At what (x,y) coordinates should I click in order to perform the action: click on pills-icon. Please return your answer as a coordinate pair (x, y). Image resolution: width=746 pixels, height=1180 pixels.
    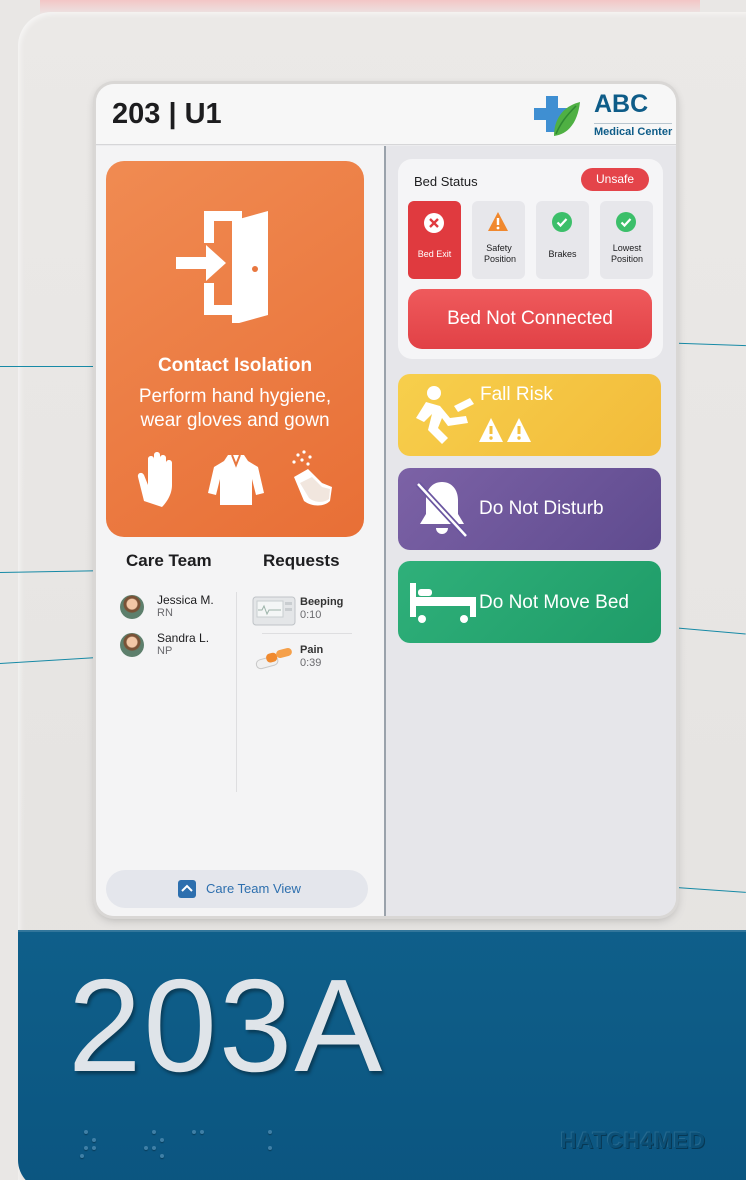
    Looking at the image, I should click on (273, 658).